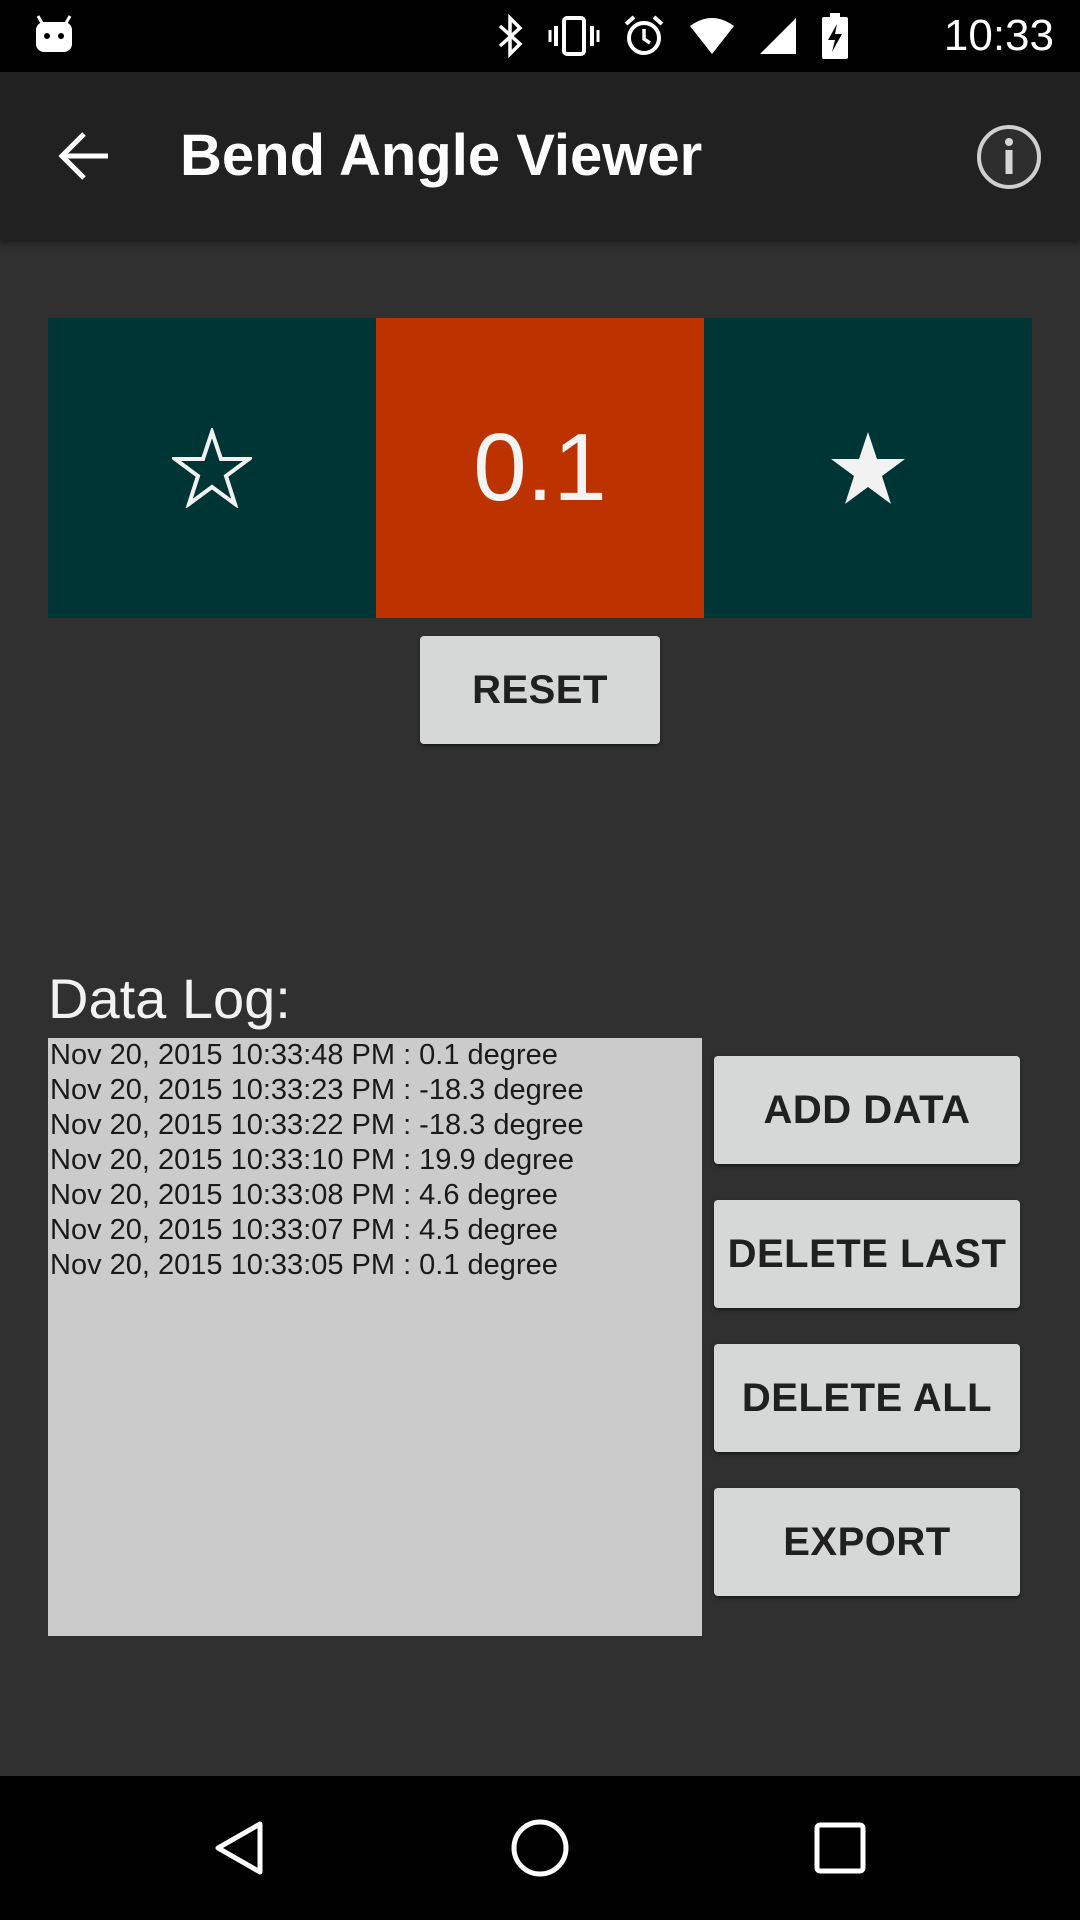 The image size is (1080, 1920). I want to click on cellular-signal-icon, so click(778, 36).